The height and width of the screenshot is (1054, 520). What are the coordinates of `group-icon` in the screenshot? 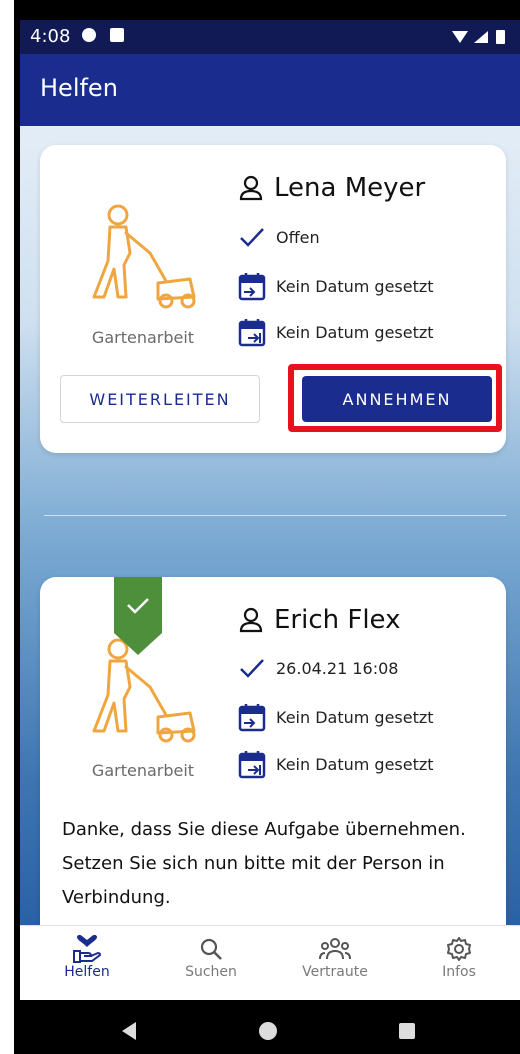 It's located at (335, 949).